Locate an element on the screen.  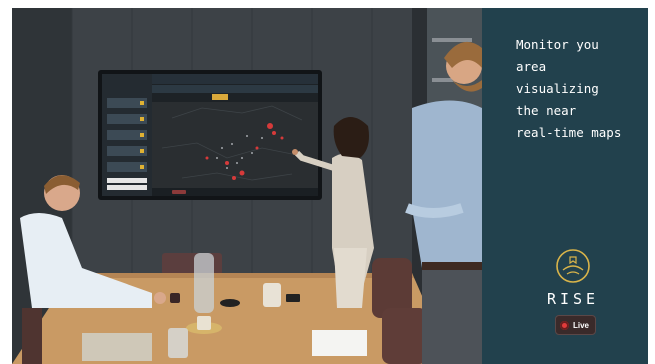
live-label: Live is located at coordinates (581, 325).